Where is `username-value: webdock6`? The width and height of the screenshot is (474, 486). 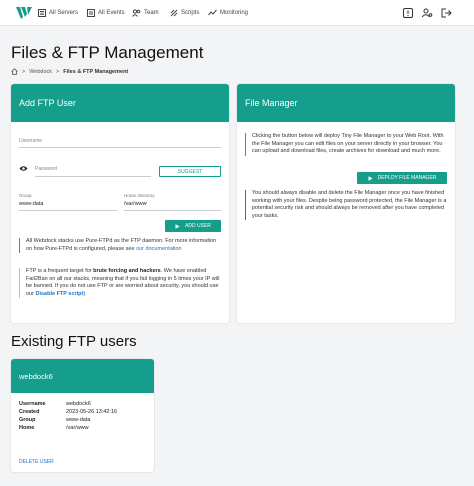 username-value: webdock6 is located at coordinates (78, 404).